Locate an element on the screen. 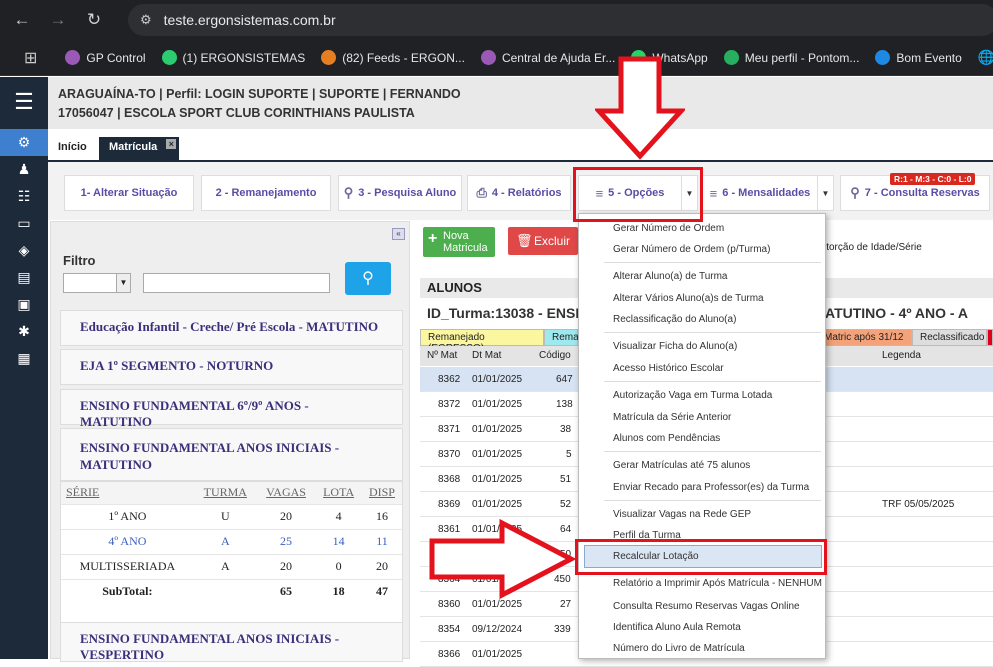 This screenshot has height=667, width=993. relatorios-button: ⎙ 4 - Relatórios is located at coordinates (519, 193).